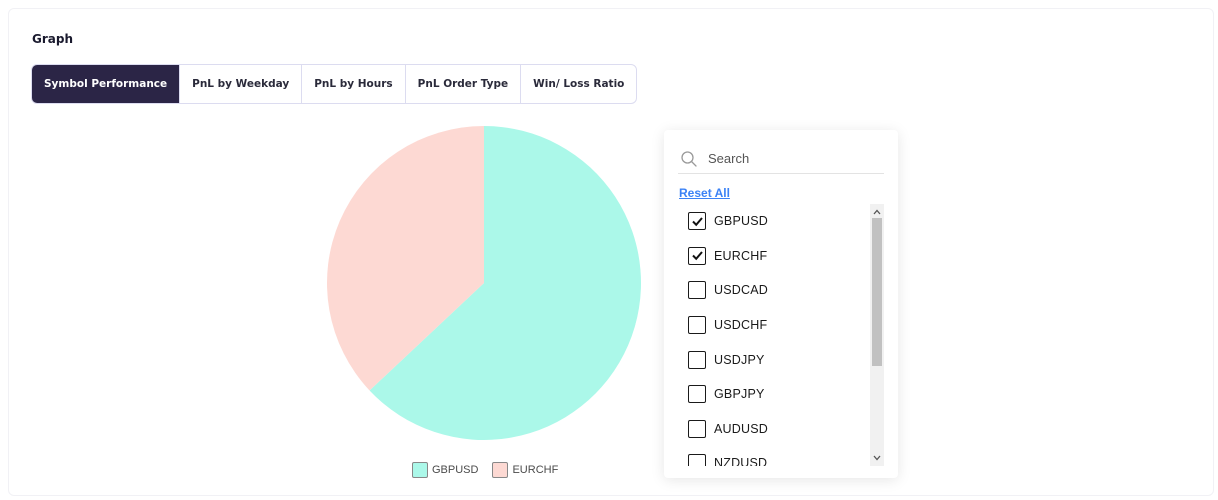 The height and width of the screenshot is (500, 1218). I want to click on legend-item-gbpusd: GBPUSD, so click(445, 470).